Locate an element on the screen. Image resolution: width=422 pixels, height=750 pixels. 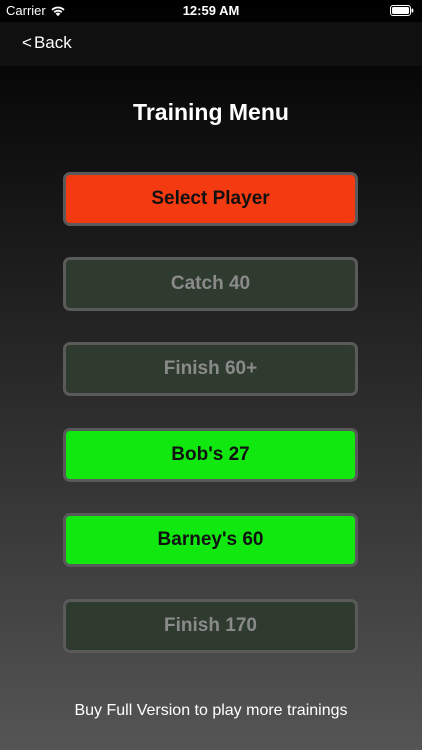
finish-170-button: Finish 170 is located at coordinates (210, 626).